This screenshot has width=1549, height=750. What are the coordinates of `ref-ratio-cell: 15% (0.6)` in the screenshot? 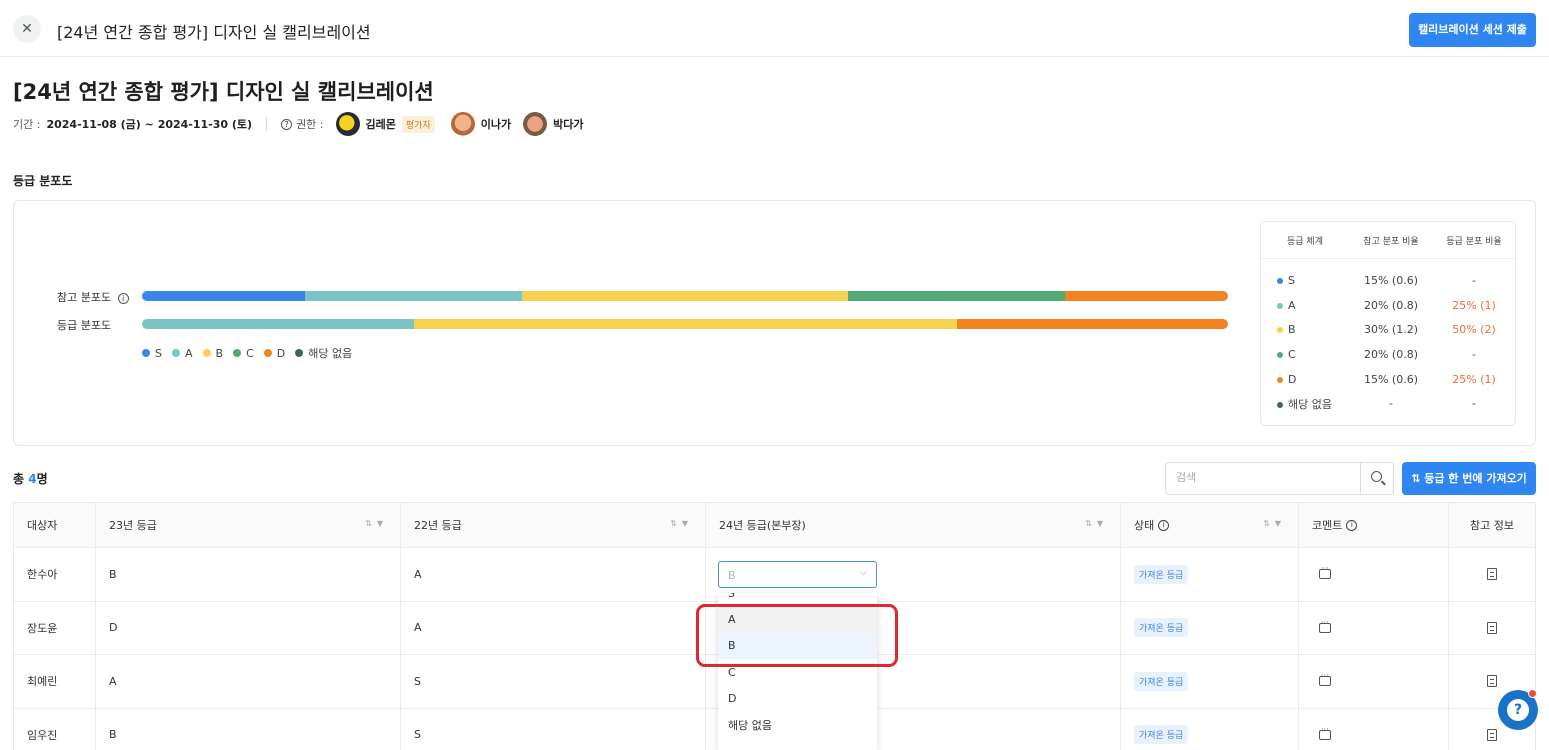 It's located at (1391, 379).